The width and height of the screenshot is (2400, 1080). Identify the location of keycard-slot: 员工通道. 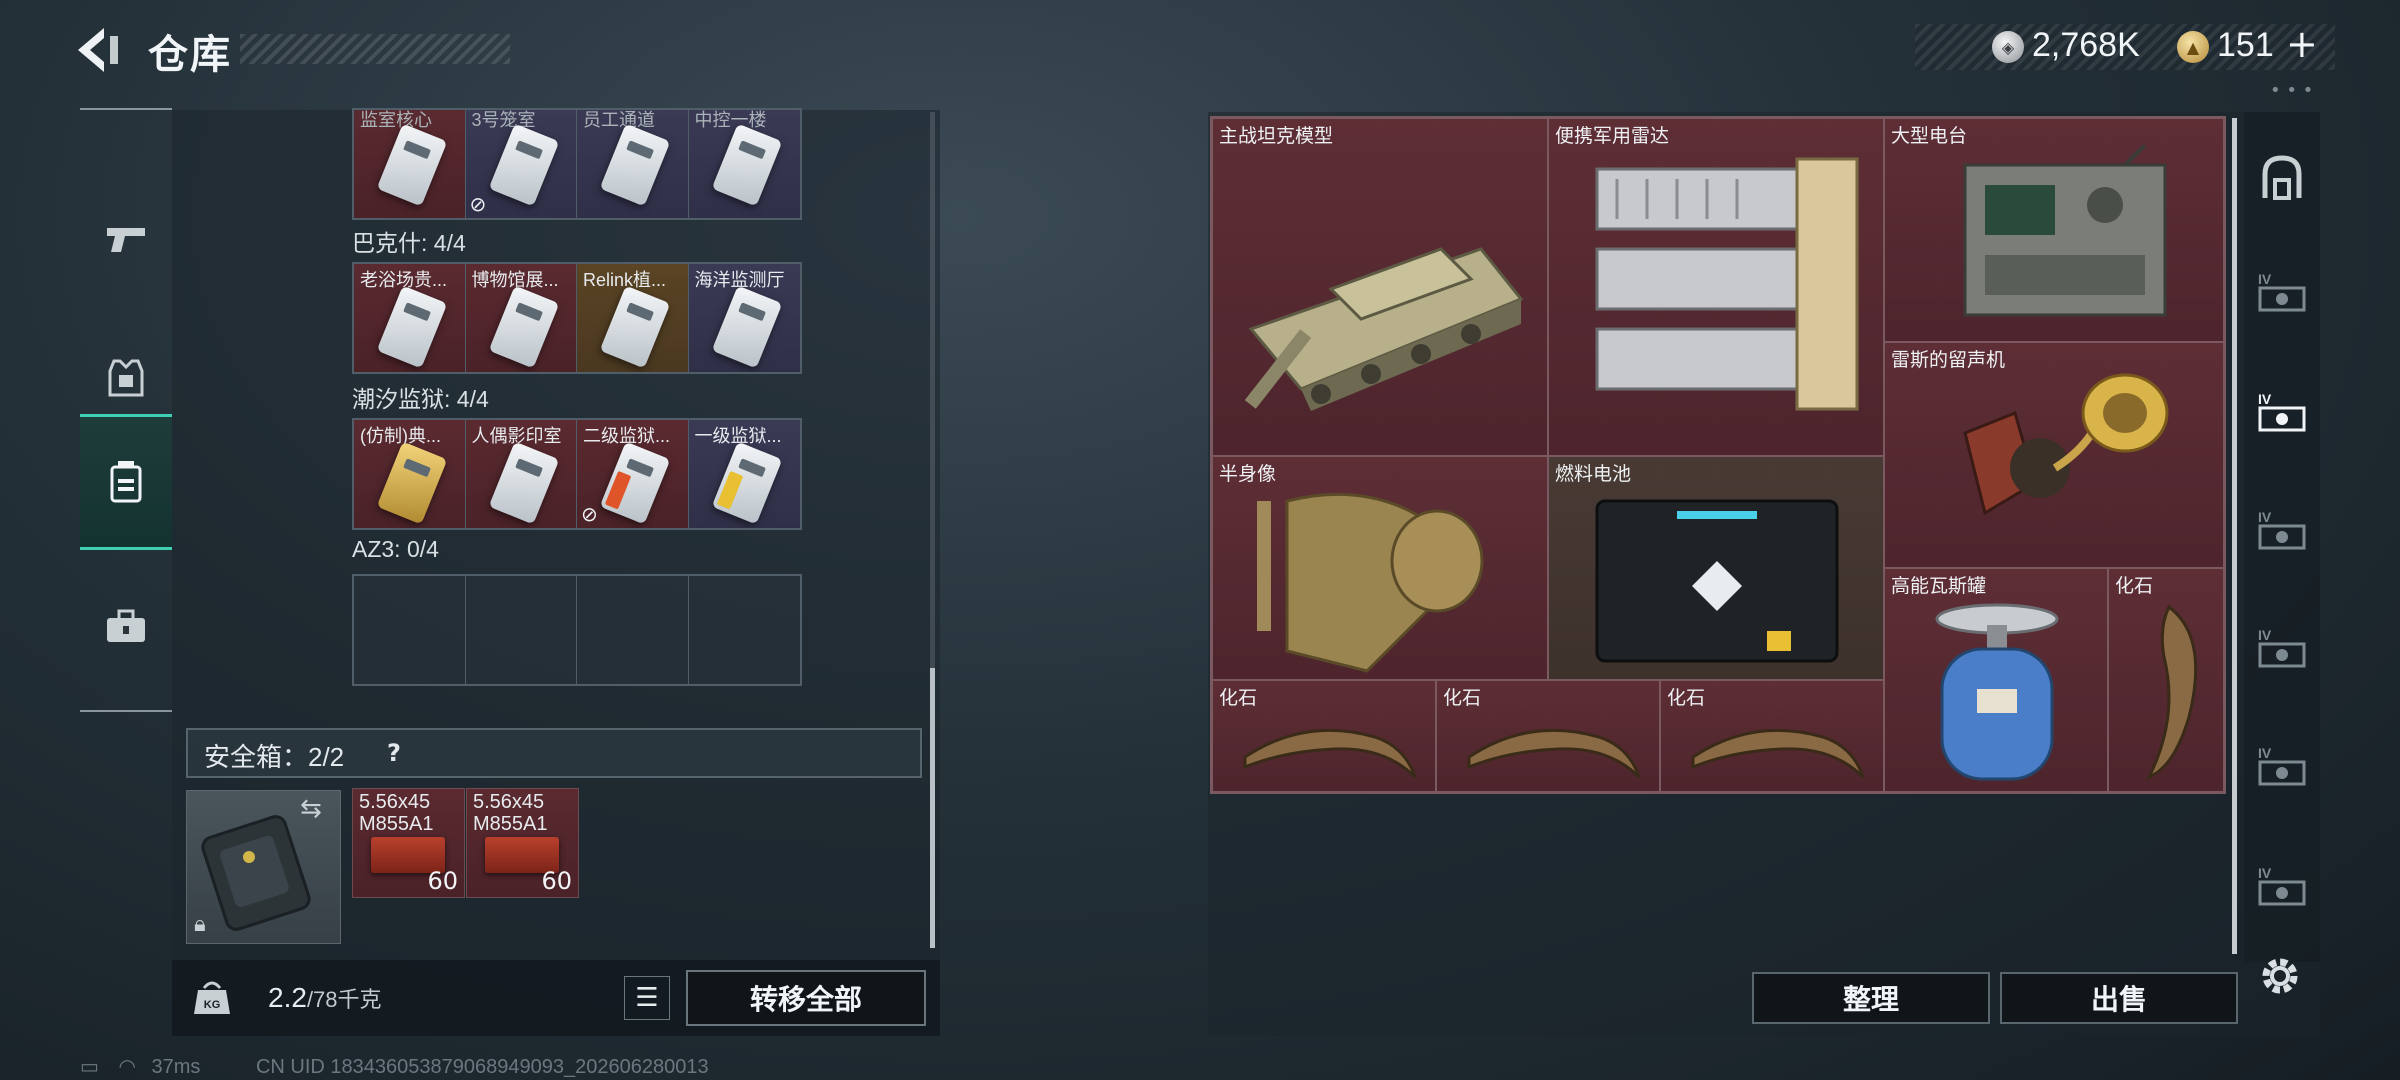
(633, 164).